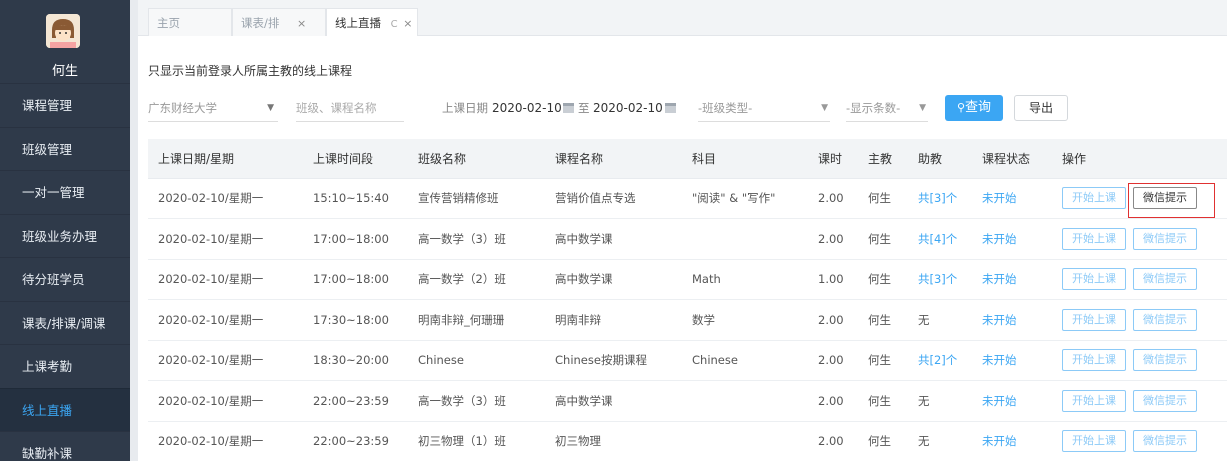  Describe the element at coordinates (350, 108) in the screenshot. I see `search-input` at that location.